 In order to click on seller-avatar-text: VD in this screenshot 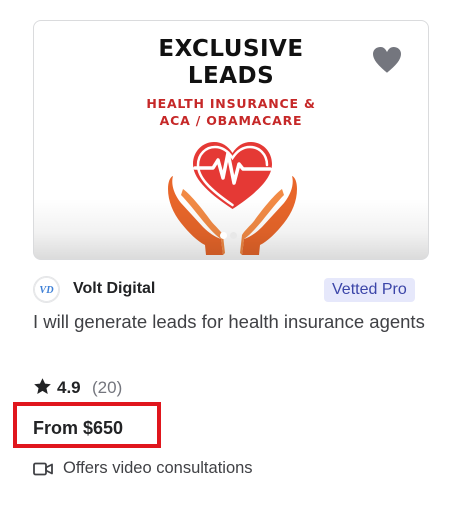, I will do `click(46, 290)`.